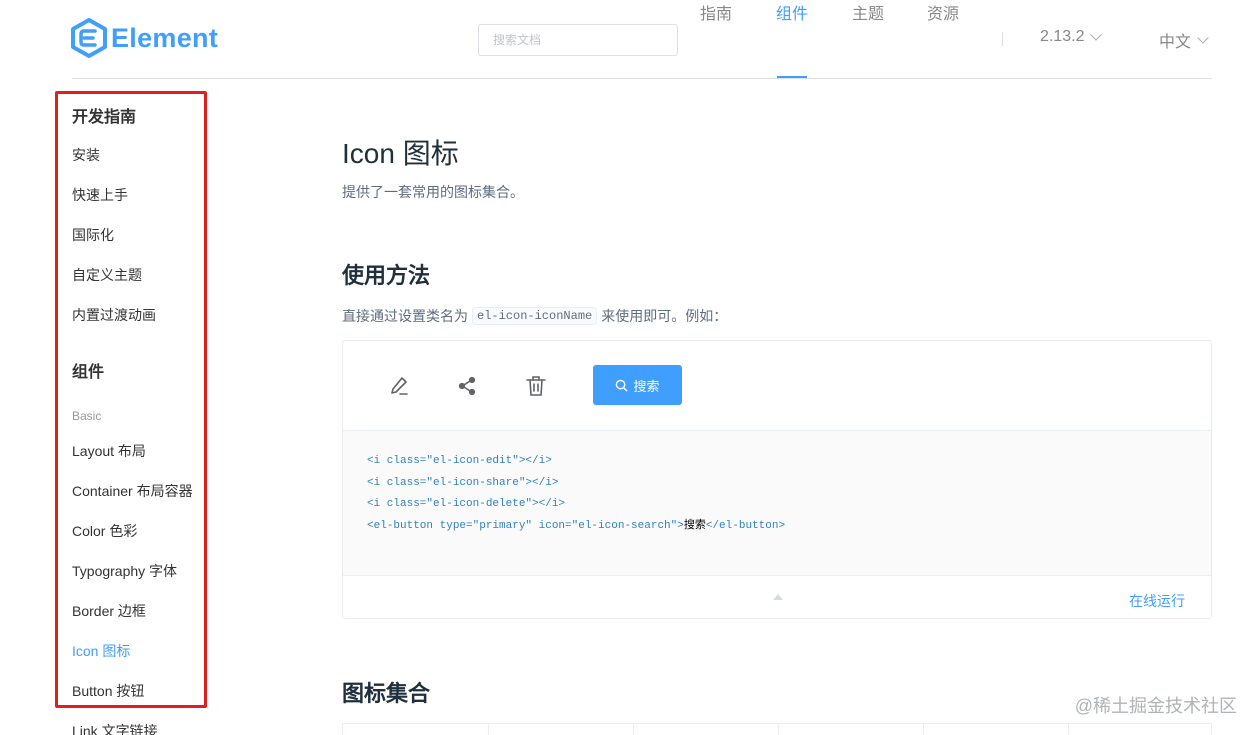  Describe the element at coordinates (777, 484) in the screenshot. I see `code-line: <i class="el-icon-share"></i>` at that location.